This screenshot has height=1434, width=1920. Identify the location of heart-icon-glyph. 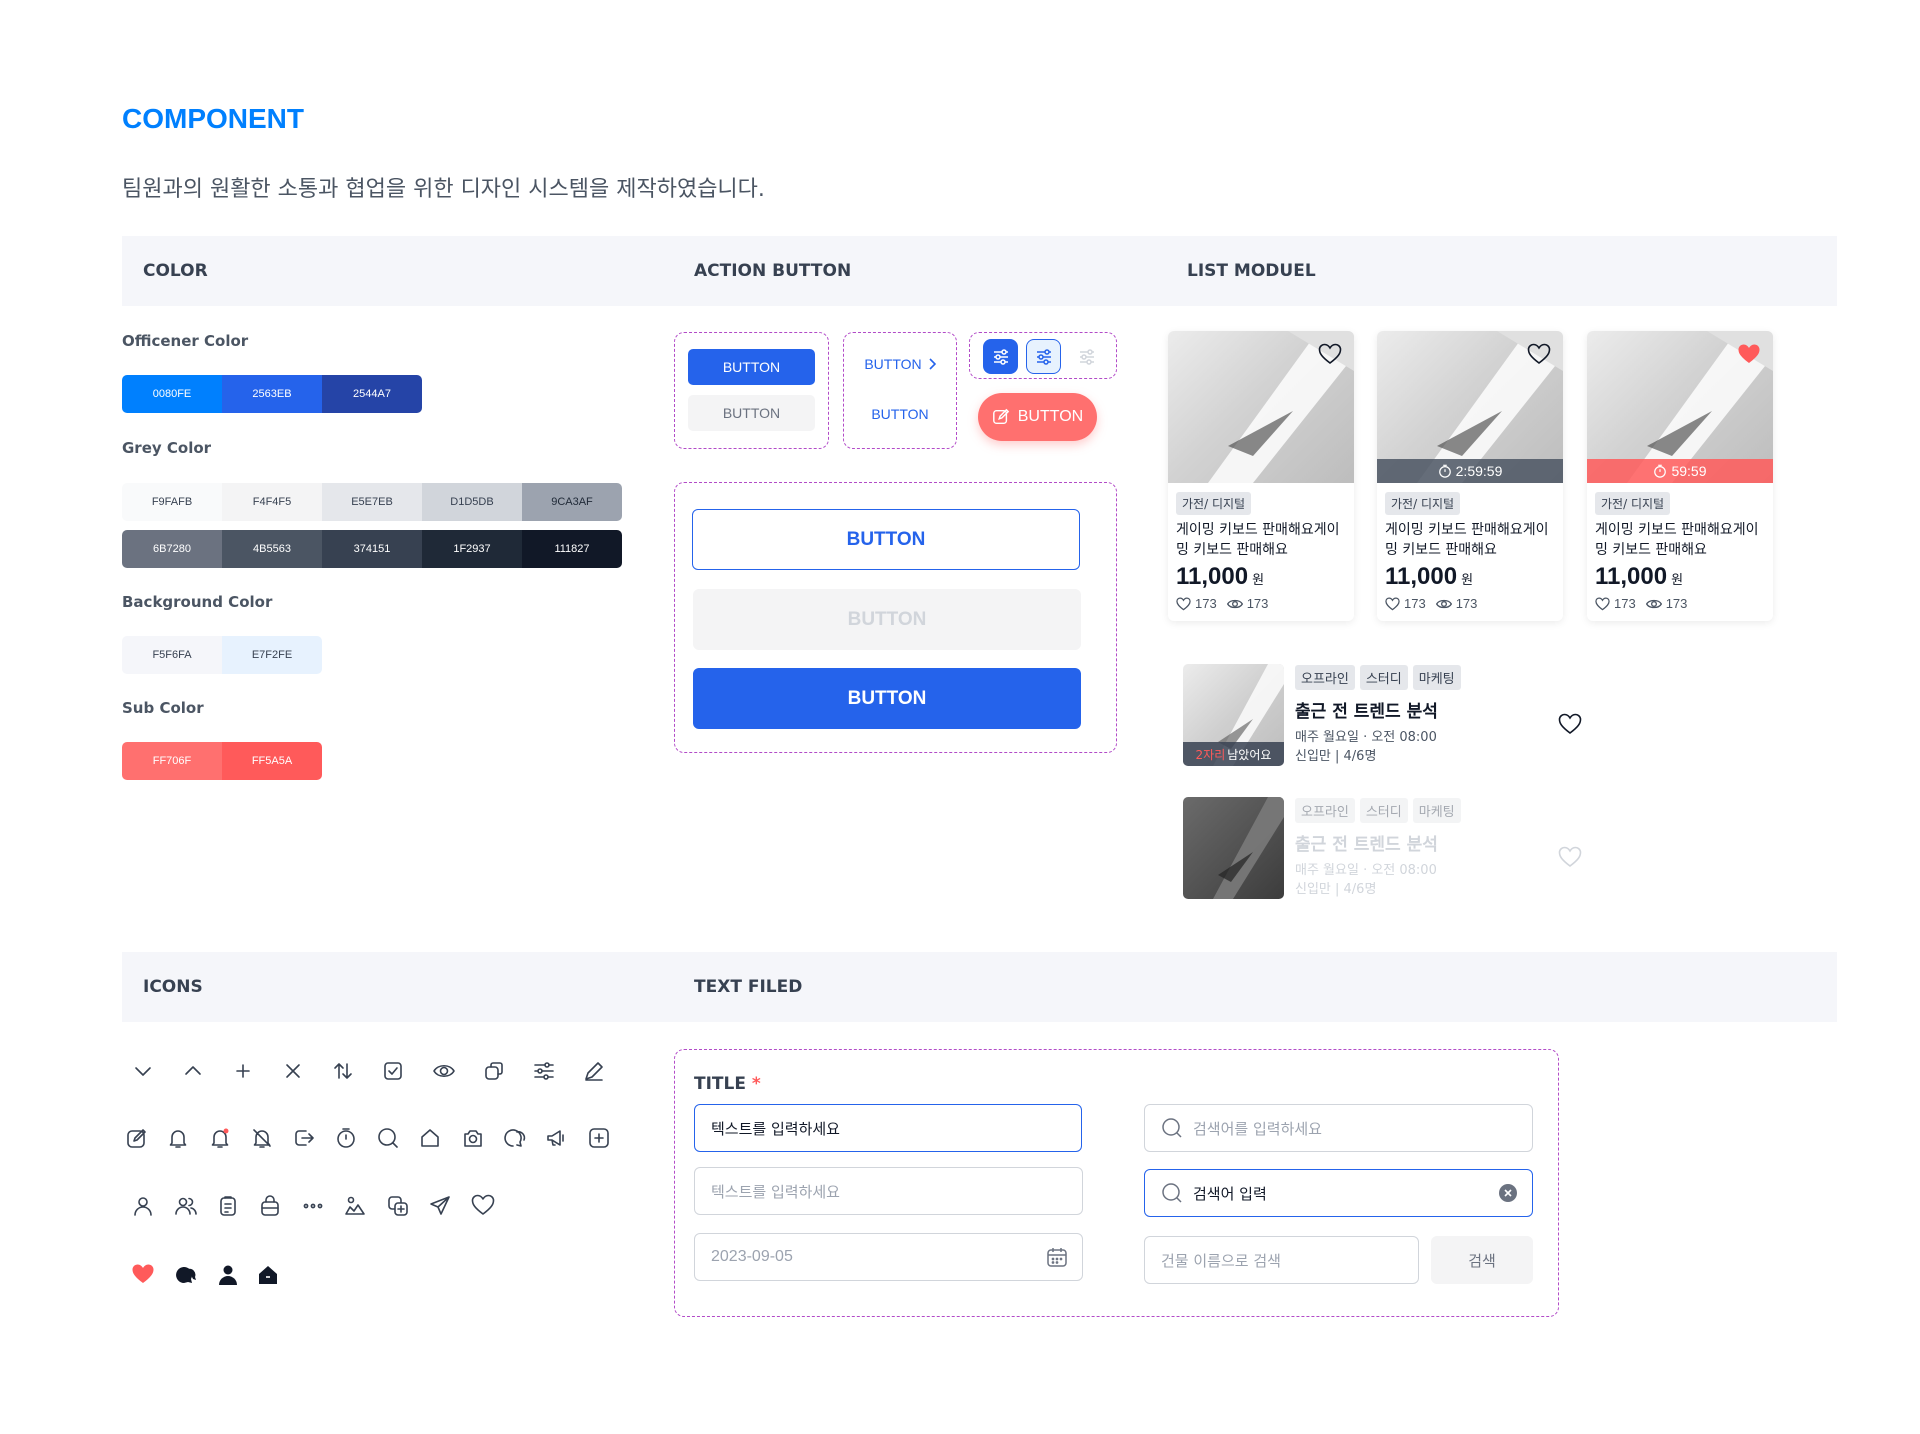
(483, 1204).